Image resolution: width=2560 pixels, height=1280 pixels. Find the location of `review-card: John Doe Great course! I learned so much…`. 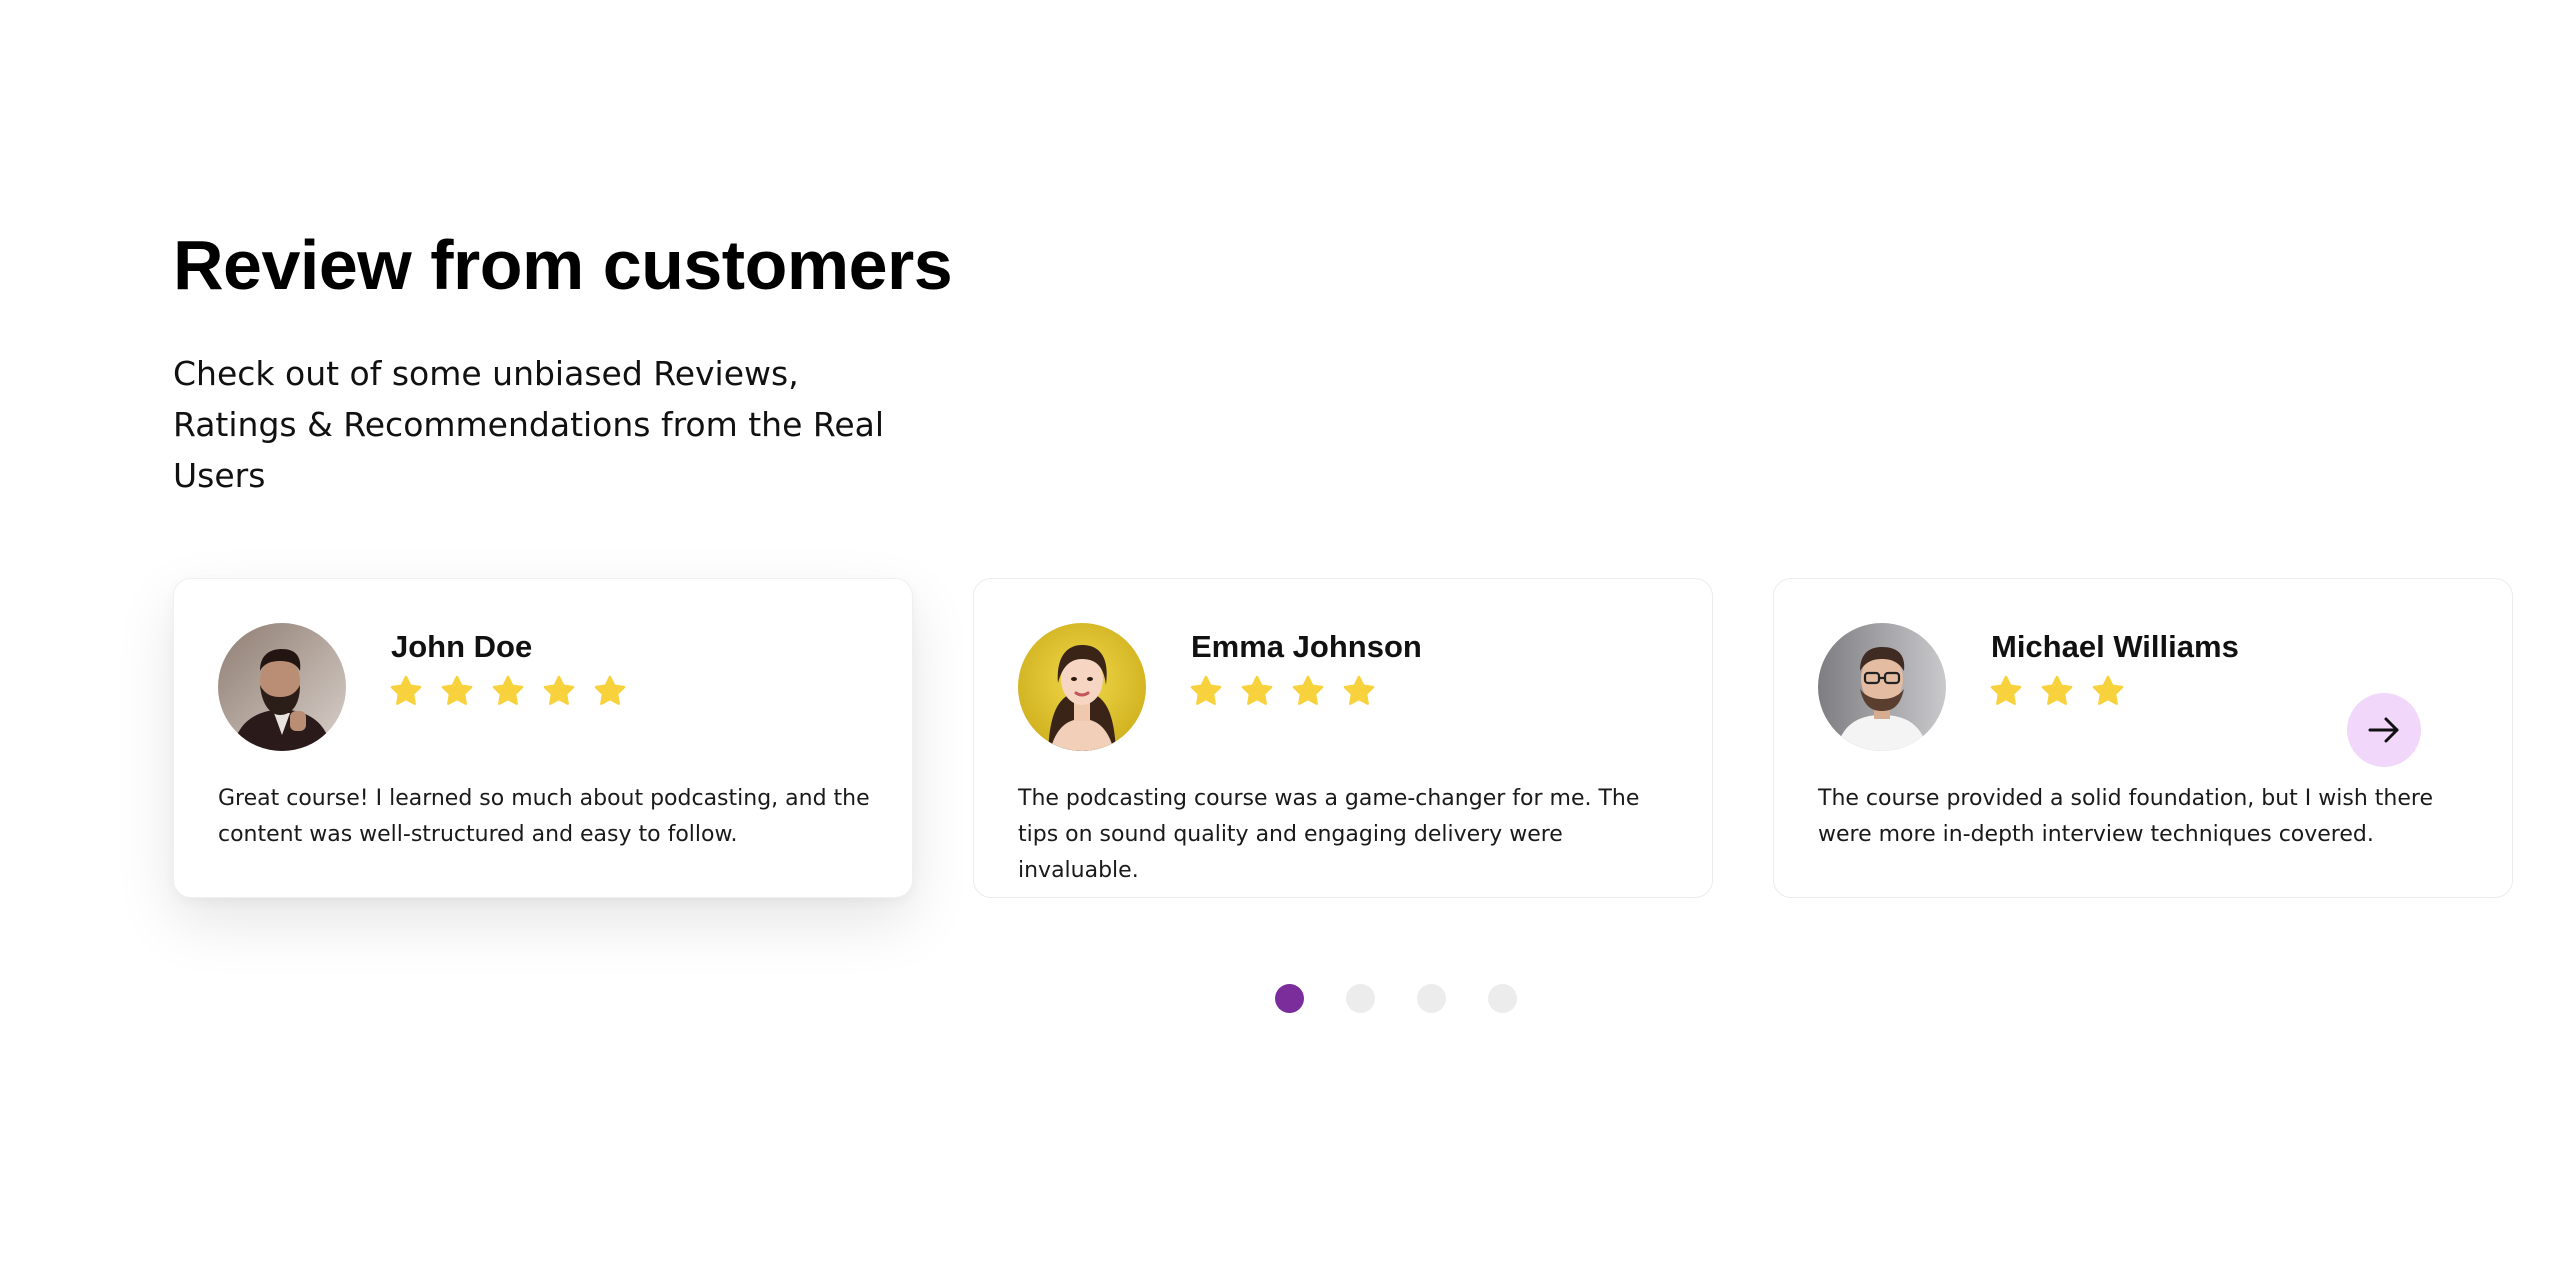

review-card: John Doe Great course! I learned so much… is located at coordinates (543, 738).